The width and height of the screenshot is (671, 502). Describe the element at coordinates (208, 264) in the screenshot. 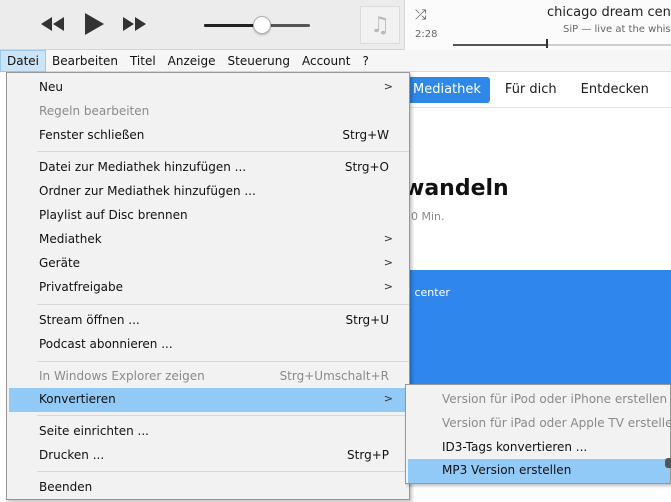

I see `menu-item-geraete: Geräte >` at that location.